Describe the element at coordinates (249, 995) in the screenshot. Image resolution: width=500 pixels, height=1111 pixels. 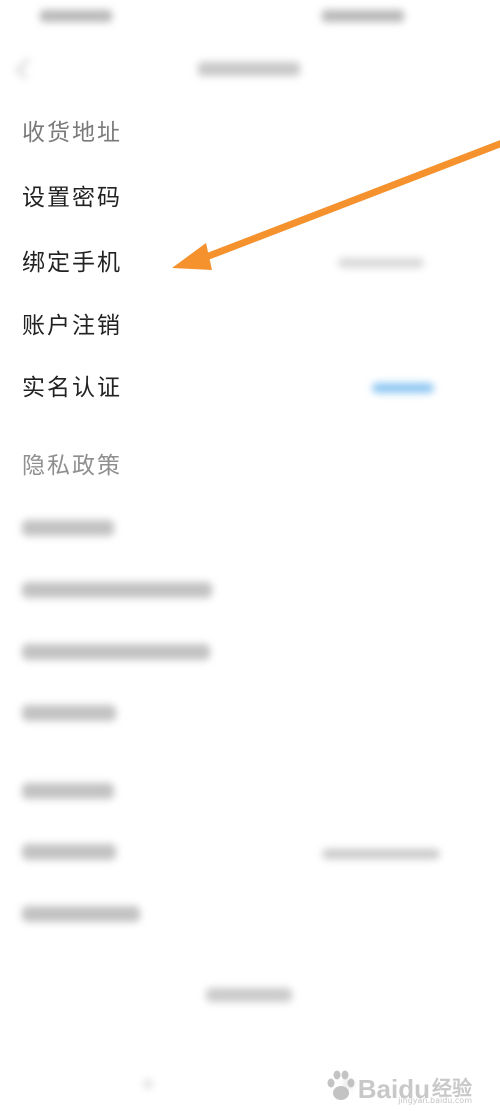
I see `logout-button` at that location.